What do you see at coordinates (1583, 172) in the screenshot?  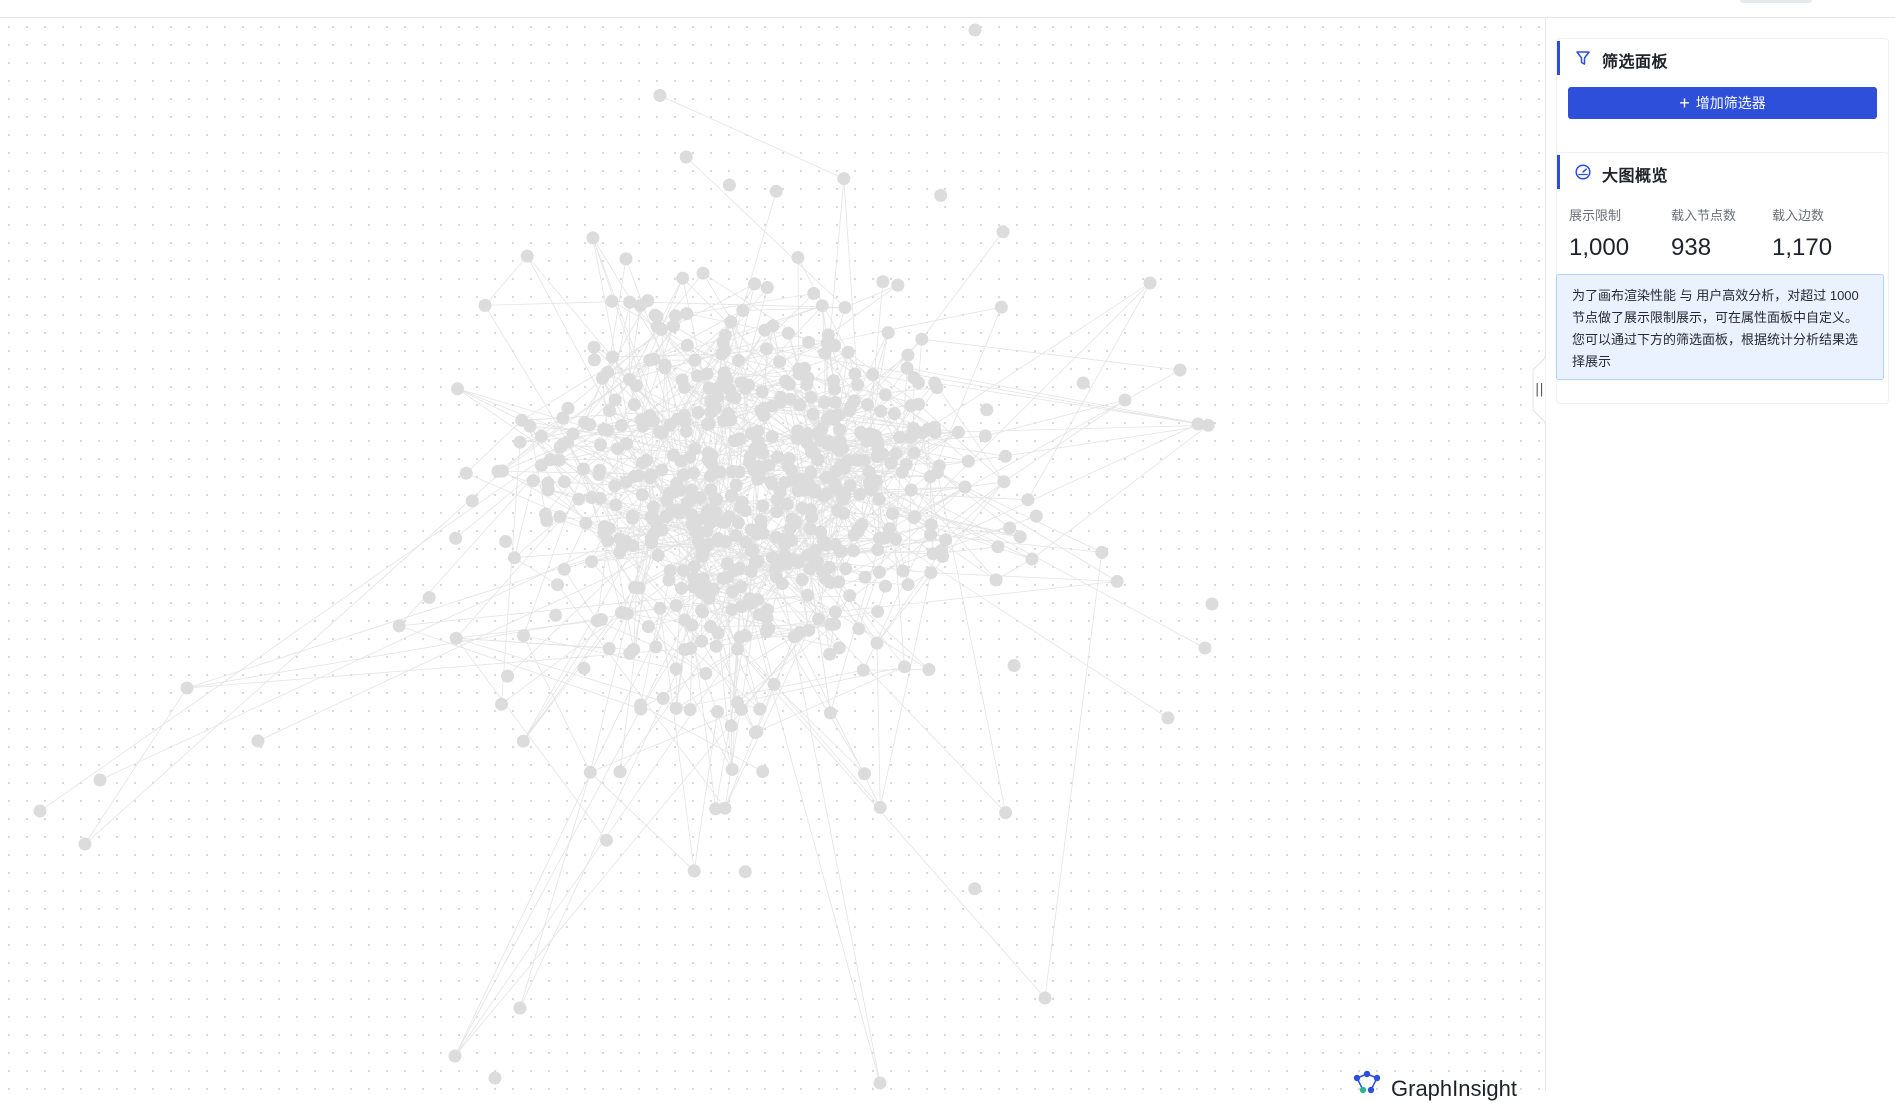 I see `dashboard-icon` at bounding box center [1583, 172].